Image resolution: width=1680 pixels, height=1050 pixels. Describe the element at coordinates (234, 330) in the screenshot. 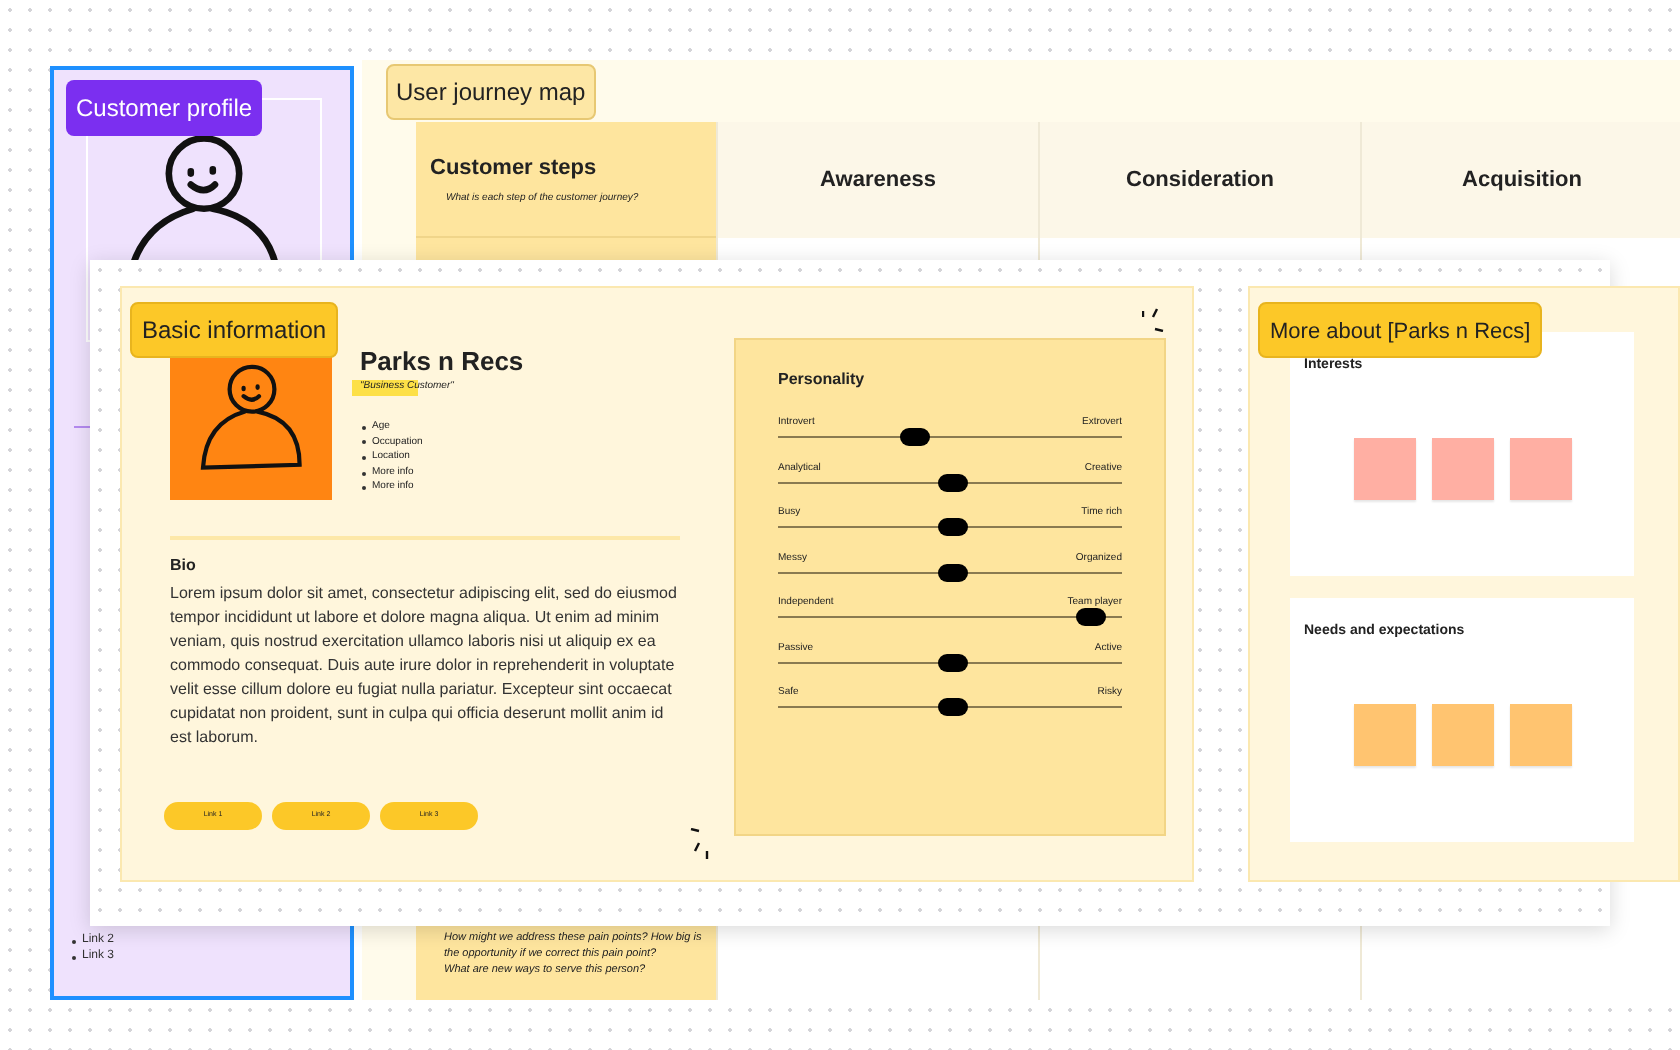

I see `frame-label: Basic information` at that location.